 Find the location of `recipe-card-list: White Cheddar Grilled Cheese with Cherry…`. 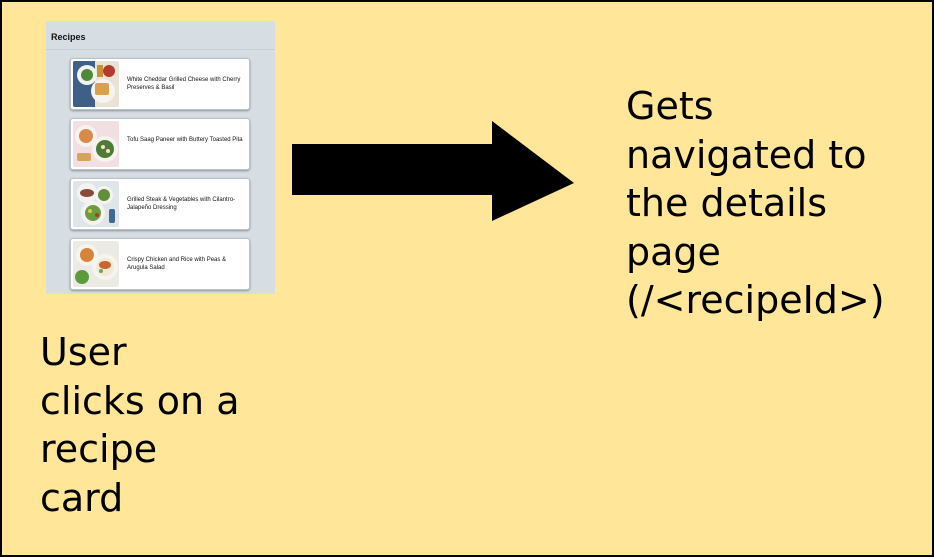

recipe-card-list: White Cheddar Grilled Cheese with Cherry… is located at coordinates (160, 176).